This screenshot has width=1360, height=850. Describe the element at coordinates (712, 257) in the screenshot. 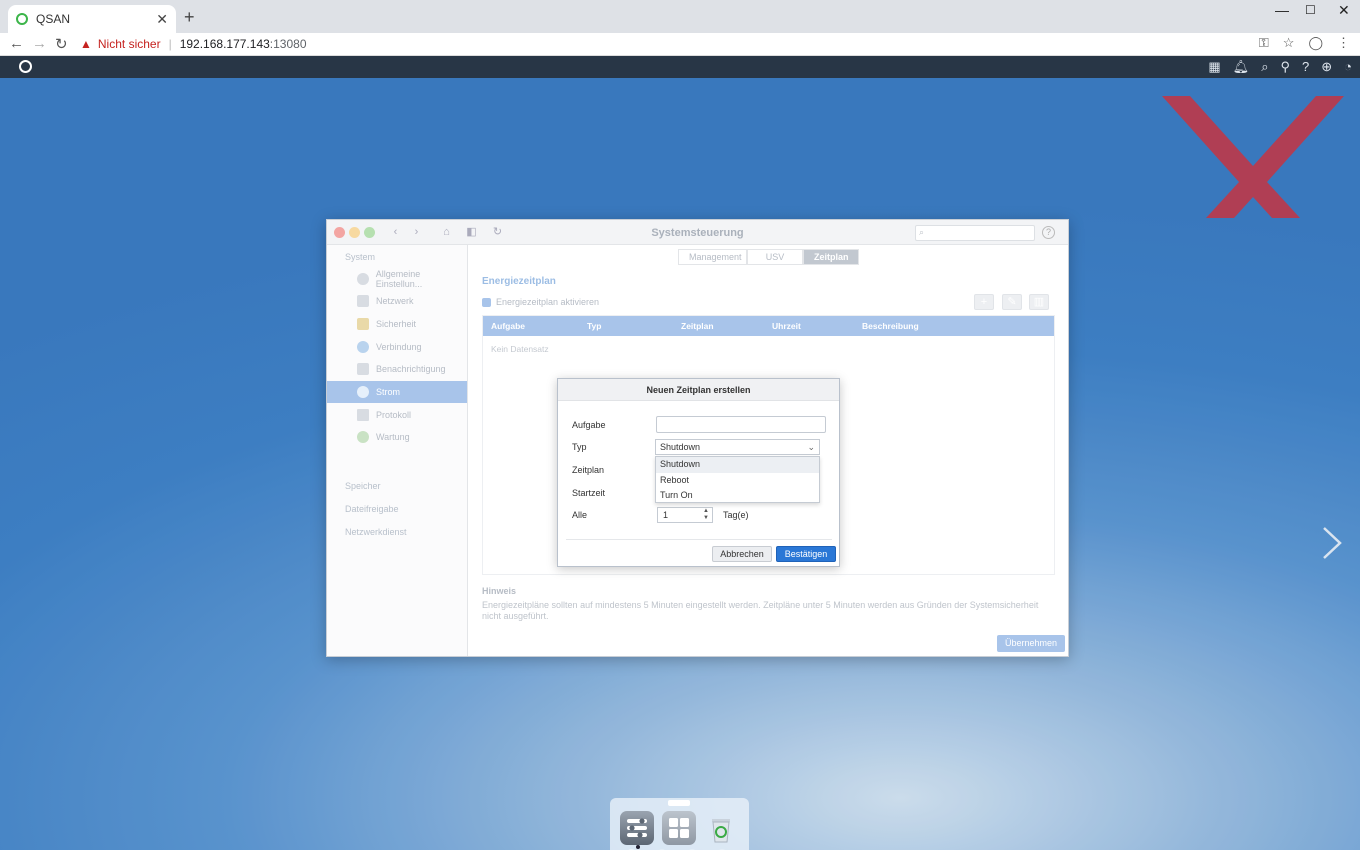

I see `tab-management: Management` at that location.